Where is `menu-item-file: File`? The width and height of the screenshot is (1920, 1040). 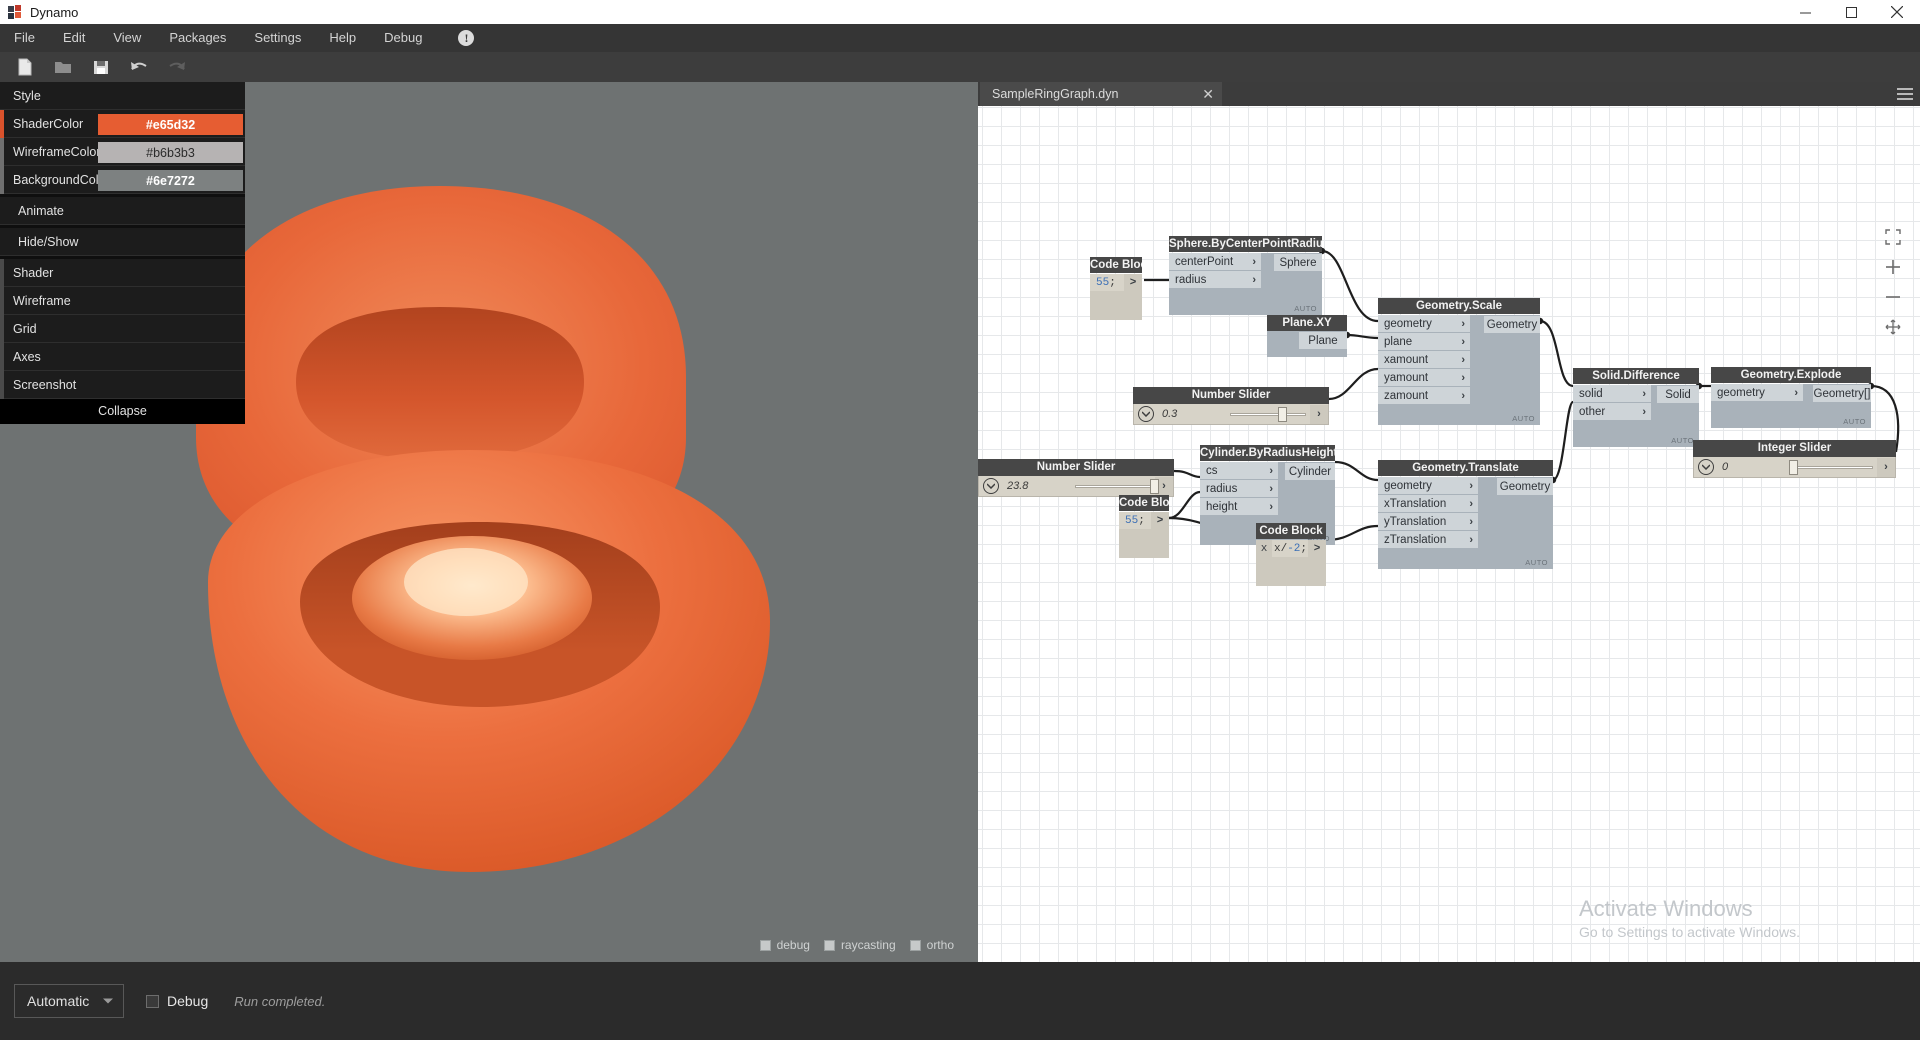
menu-item-file: File is located at coordinates (24, 38).